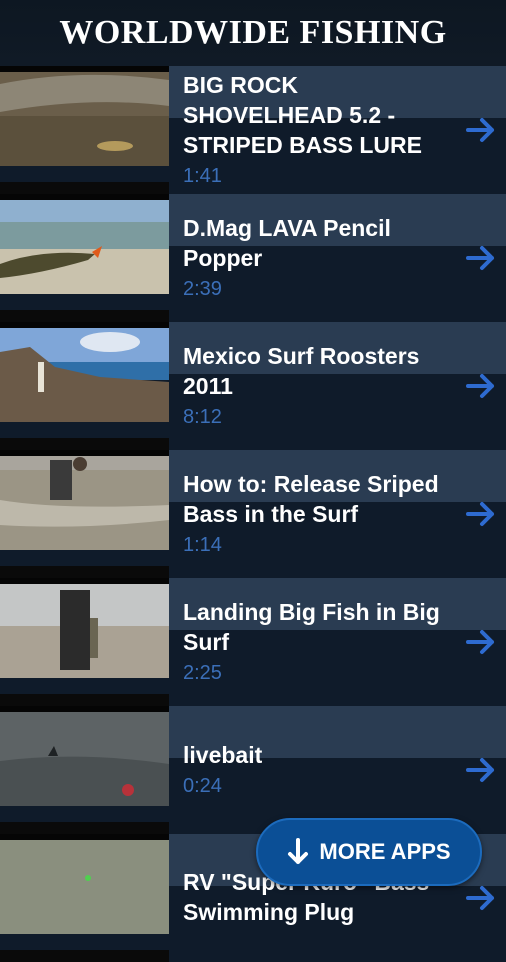 The image size is (506, 962). I want to click on more-apps-label: MORE APPS, so click(385, 851).